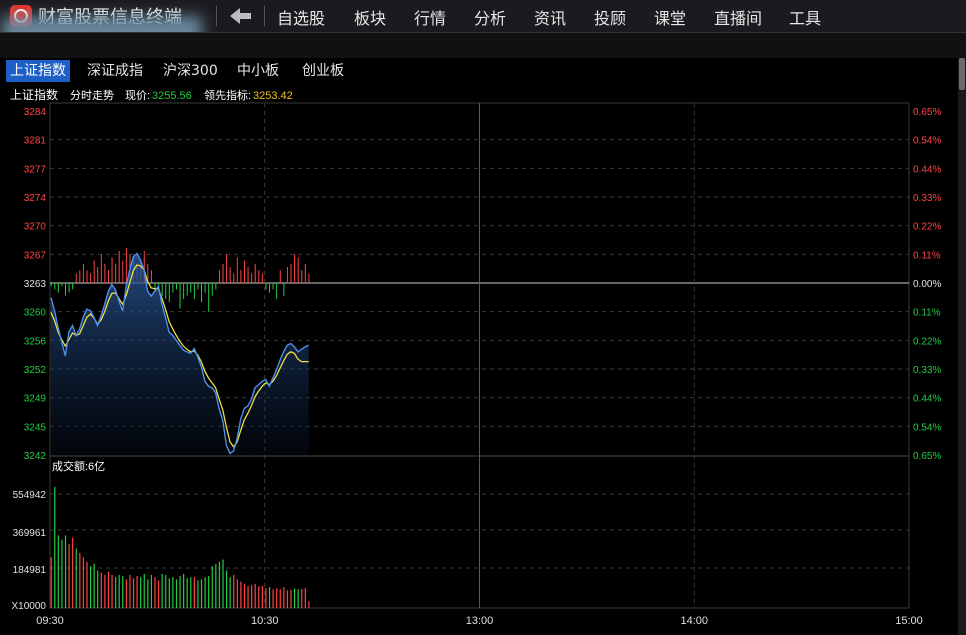 This screenshot has height=635, width=966. What do you see at coordinates (694, 621) in the screenshot?
I see `x-tick-label: 14:00` at bounding box center [694, 621].